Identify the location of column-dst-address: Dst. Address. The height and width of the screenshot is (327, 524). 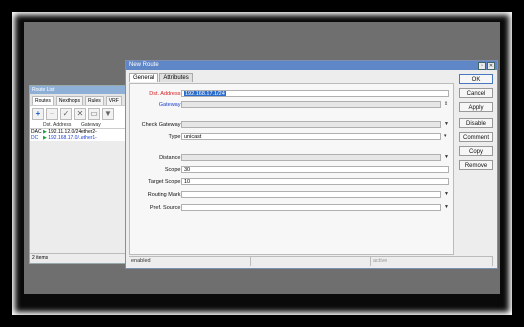
(62, 125).